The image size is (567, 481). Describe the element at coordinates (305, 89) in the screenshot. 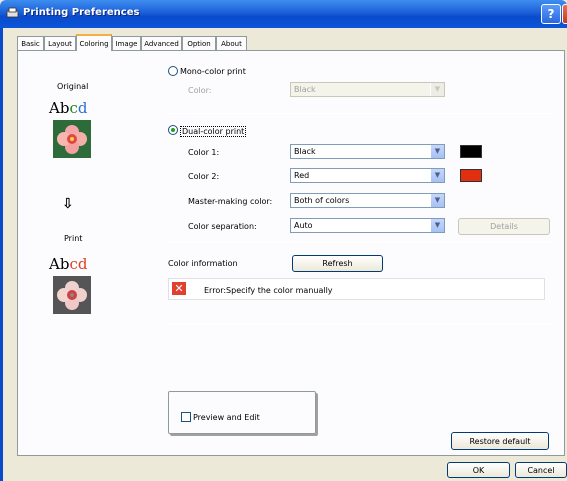

I see `mono-color-value: Black` at that location.